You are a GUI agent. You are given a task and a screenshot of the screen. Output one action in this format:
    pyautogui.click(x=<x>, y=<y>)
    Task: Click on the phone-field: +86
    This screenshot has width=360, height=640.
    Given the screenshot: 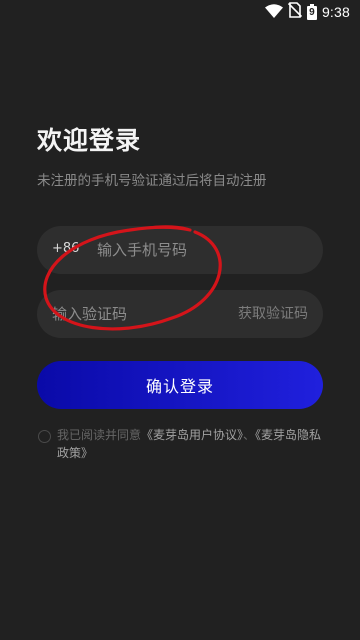 What is the action you would take?
    pyautogui.click(x=180, y=250)
    